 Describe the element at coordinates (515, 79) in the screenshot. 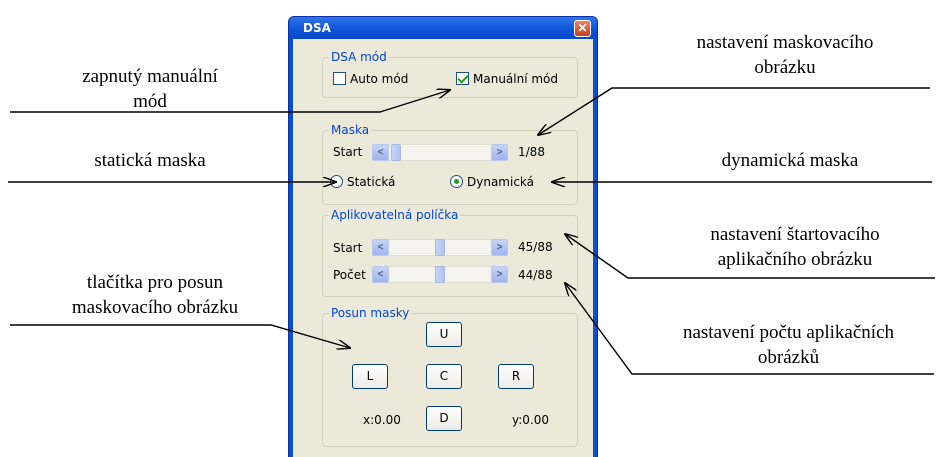

I see `manual-mode-label: Manuální mód` at that location.